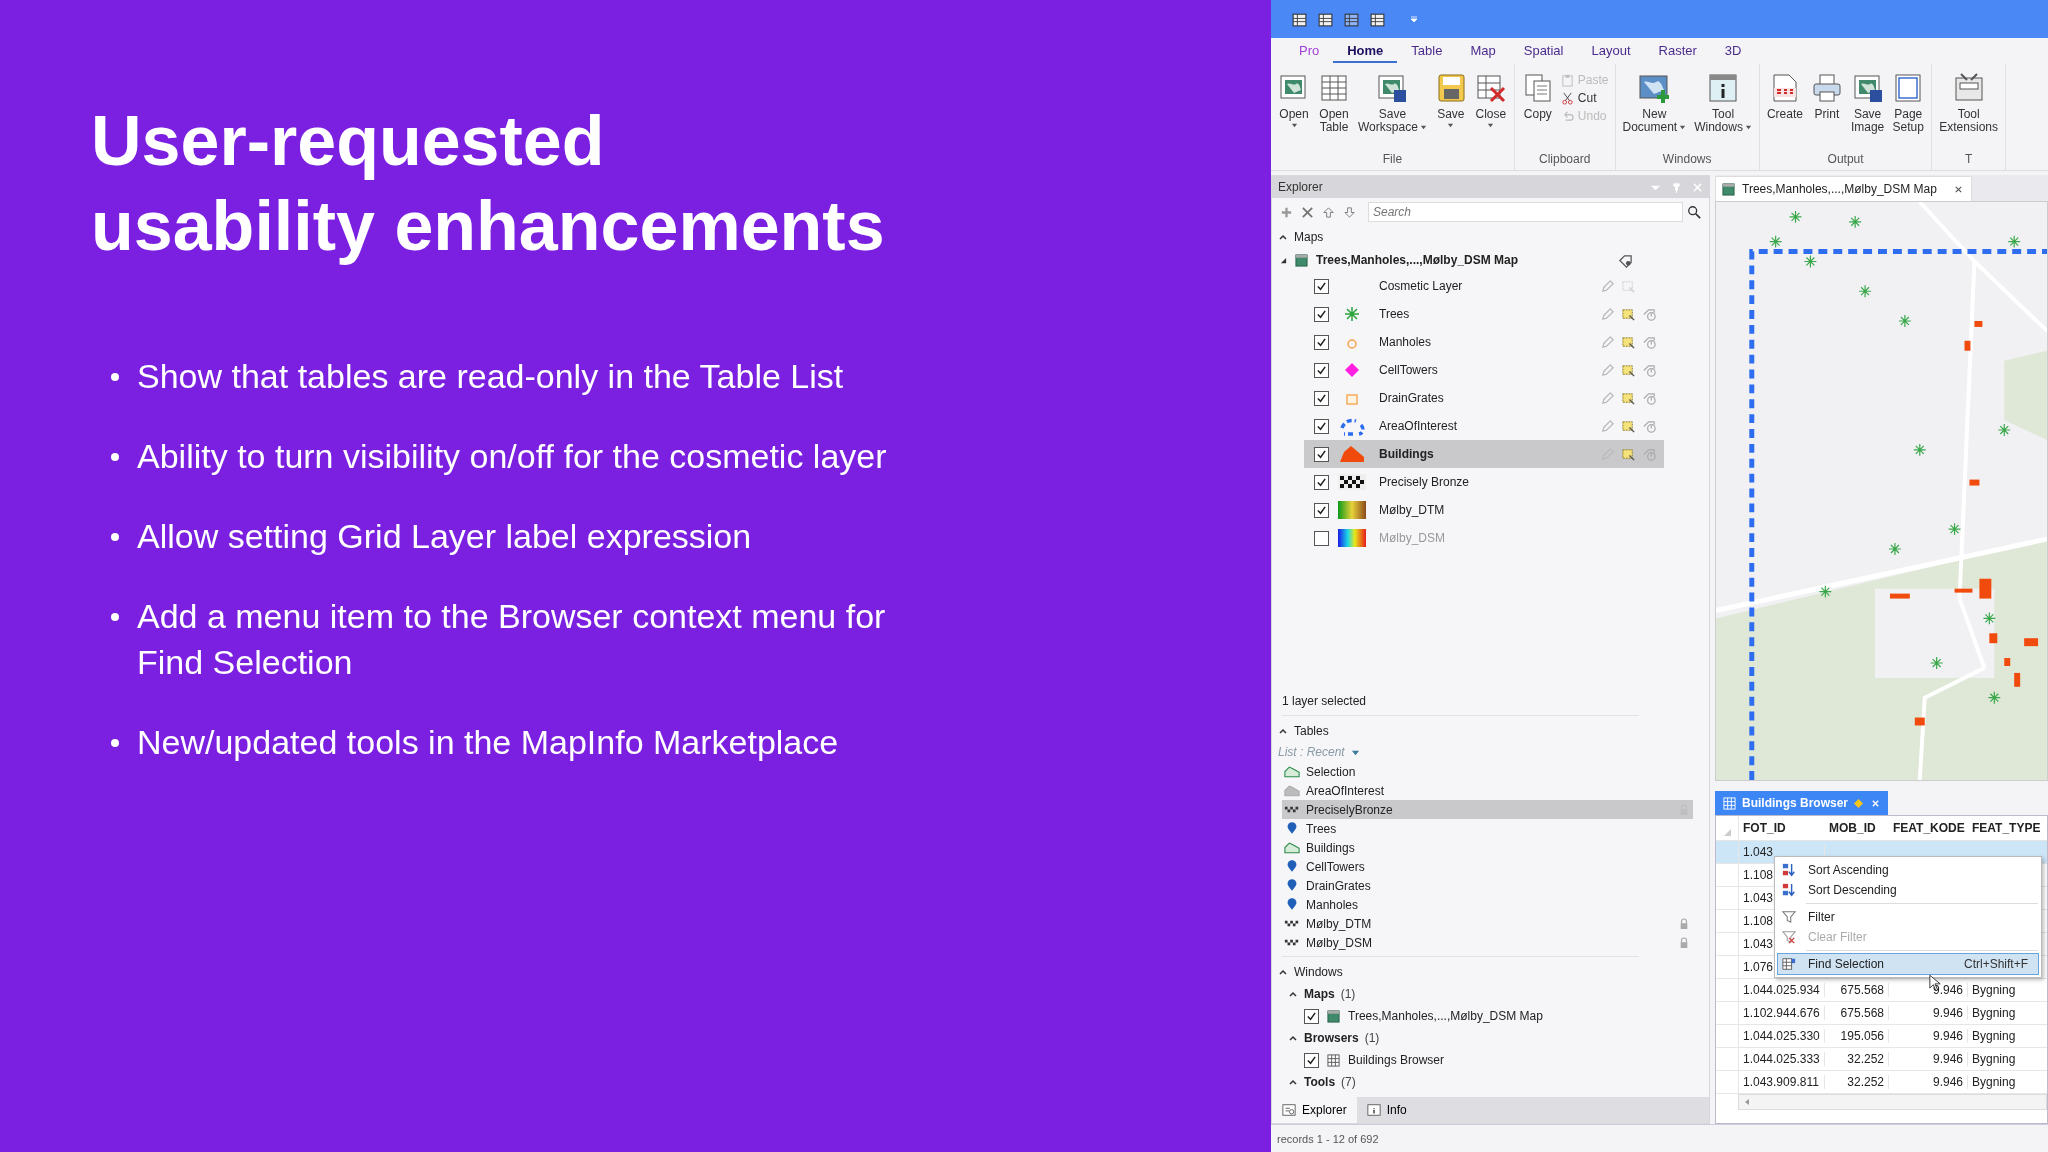  What do you see at coordinates (1307, 212) in the screenshot?
I see `remove-icon` at bounding box center [1307, 212].